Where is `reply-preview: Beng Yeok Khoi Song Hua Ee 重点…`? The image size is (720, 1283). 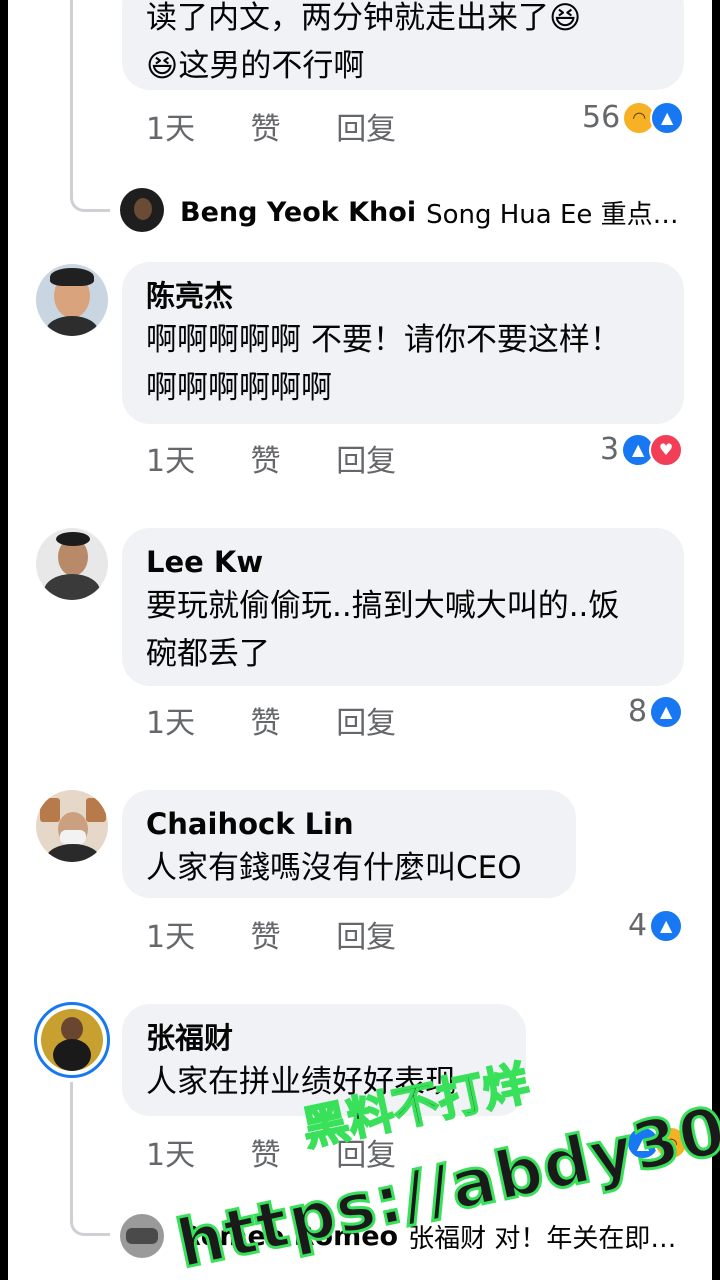
reply-preview: Beng Yeok Khoi Song Hua Ee 重点… is located at coordinates (430, 212).